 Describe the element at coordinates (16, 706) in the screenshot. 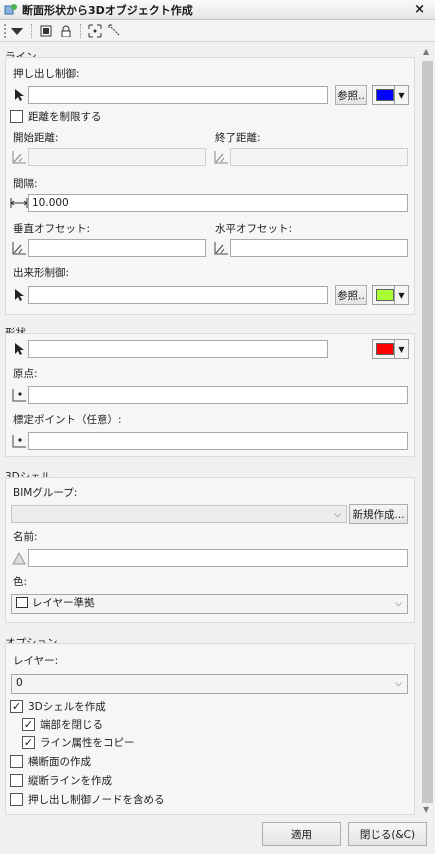

I see `create-shell-checkbox: ✓` at that location.